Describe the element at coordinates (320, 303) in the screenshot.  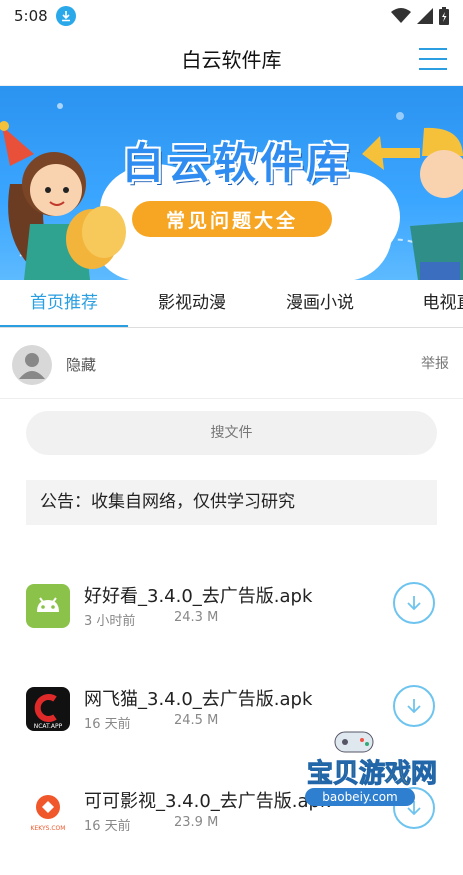
I see `tab-comic-novel: 漫画小说` at that location.